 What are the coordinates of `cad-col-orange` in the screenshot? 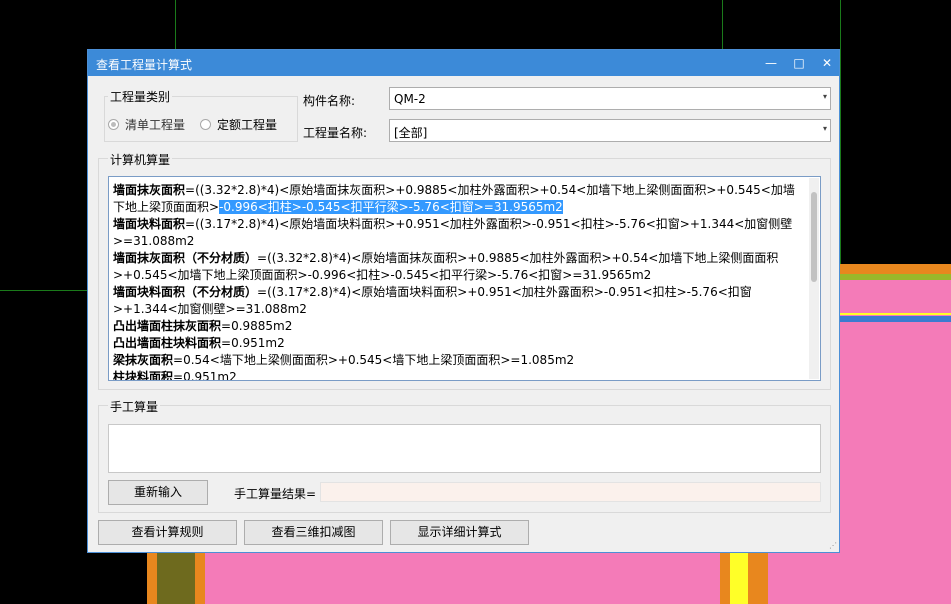 It's located at (152, 578).